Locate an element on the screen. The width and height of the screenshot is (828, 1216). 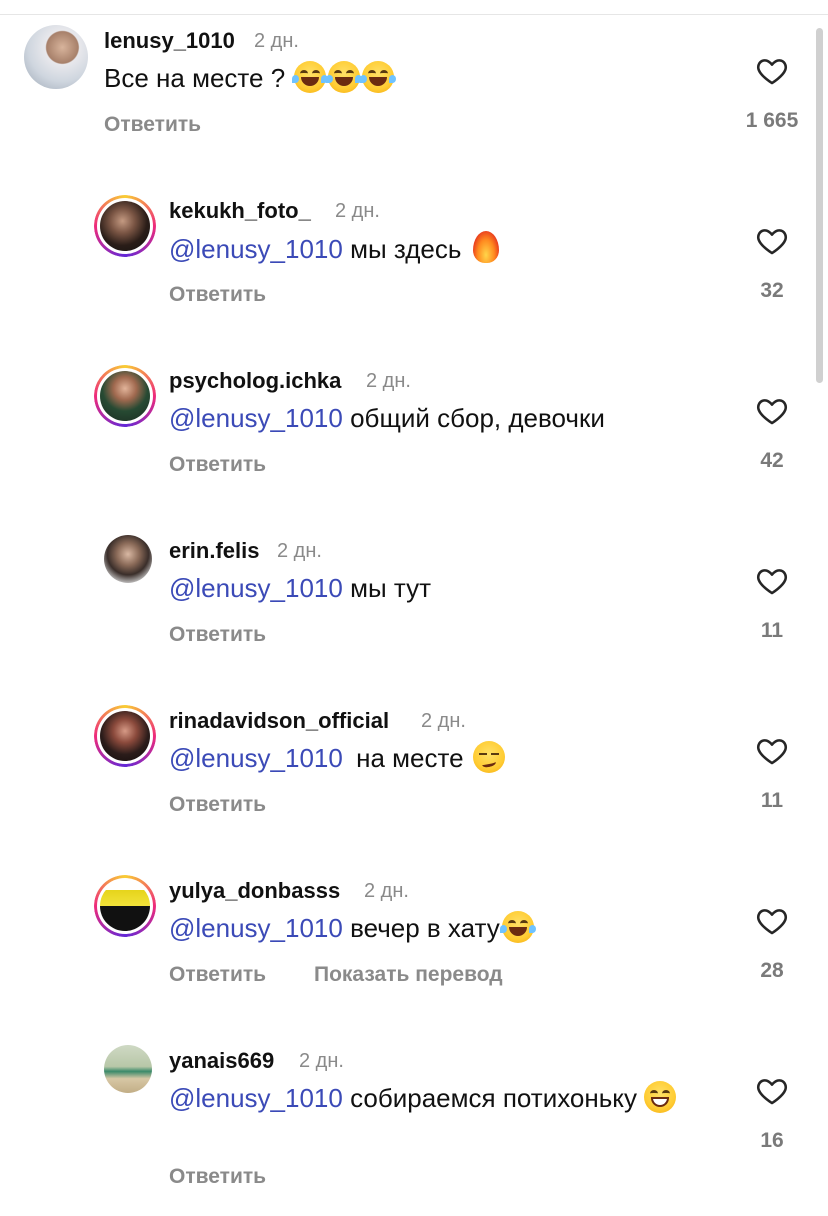
comment-text: @lenusy_1010 мы здесь is located at coordinates (334, 248).